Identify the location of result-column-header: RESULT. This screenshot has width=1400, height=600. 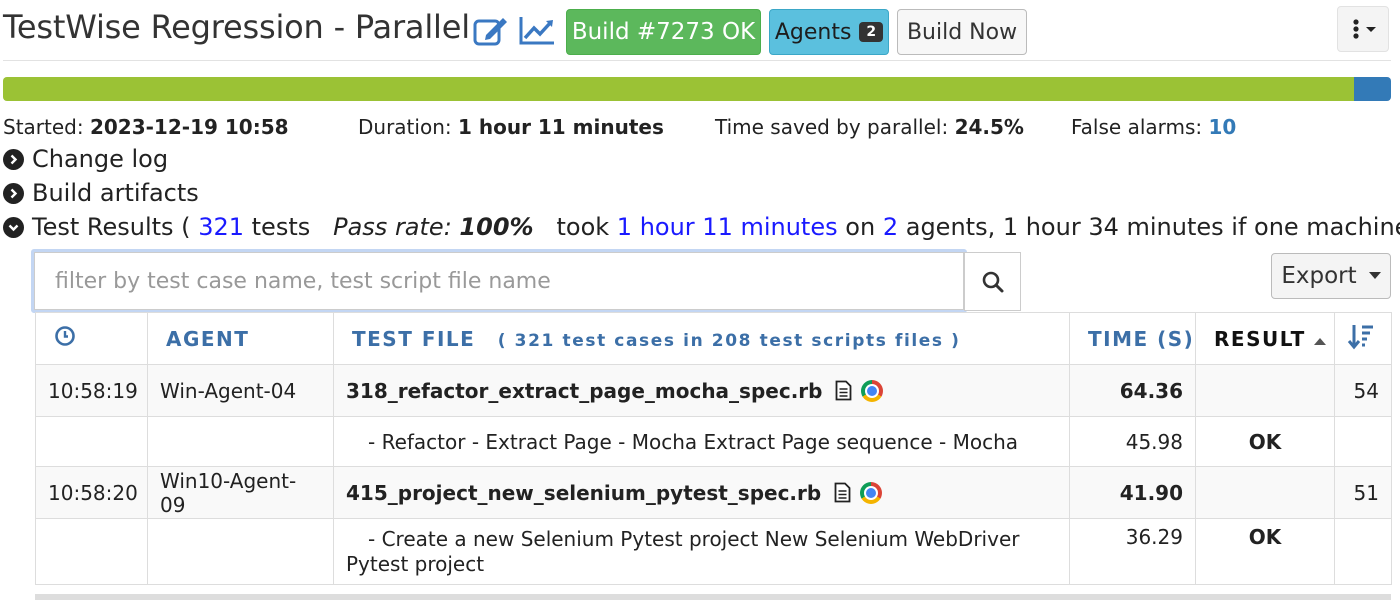
(1265, 338).